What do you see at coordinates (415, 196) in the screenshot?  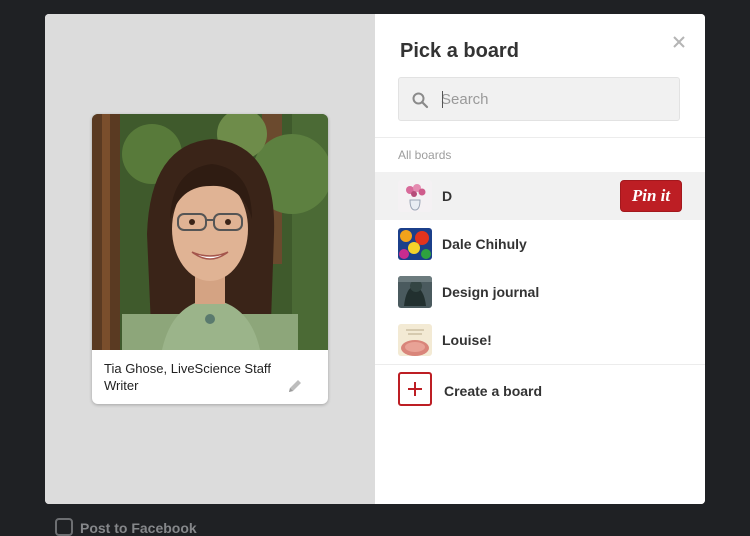 I see `board-thumb-d` at bounding box center [415, 196].